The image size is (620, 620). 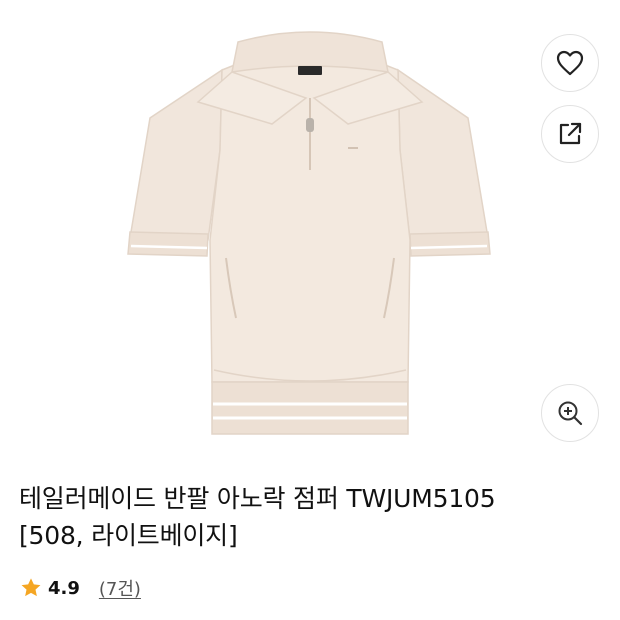 What do you see at coordinates (64, 588) in the screenshot?
I see `rating-value: 4.9` at bounding box center [64, 588].